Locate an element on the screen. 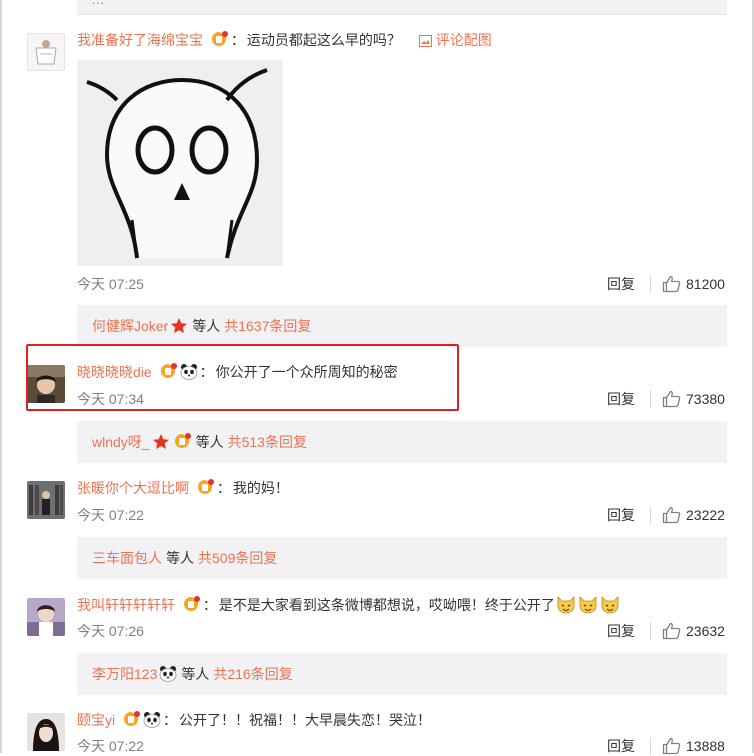 The image size is (754, 756). comment-username: 颐宝yi is located at coordinates (96, 720).